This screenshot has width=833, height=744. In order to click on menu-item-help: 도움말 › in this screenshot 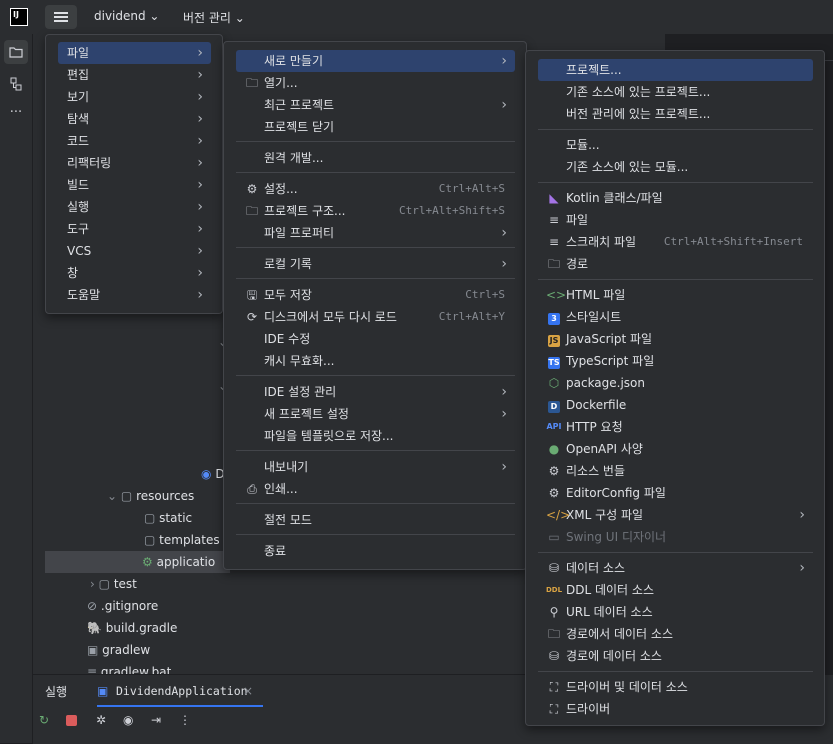, I will do `click(134, 295)`.